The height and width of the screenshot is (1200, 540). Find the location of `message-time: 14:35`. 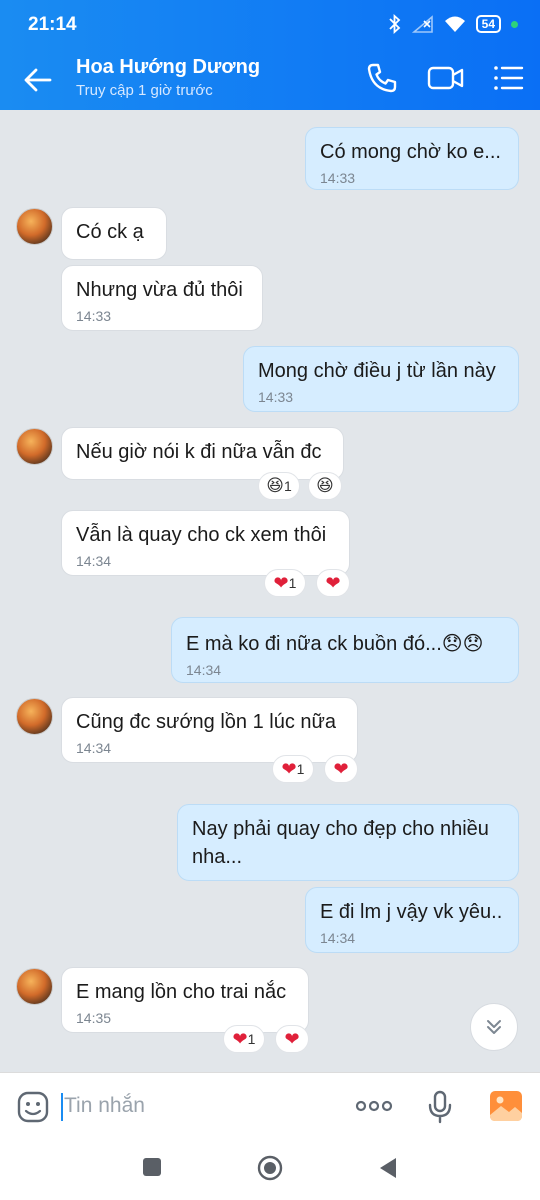

message-time: 14:35 is located at coordinates (94, 1018).